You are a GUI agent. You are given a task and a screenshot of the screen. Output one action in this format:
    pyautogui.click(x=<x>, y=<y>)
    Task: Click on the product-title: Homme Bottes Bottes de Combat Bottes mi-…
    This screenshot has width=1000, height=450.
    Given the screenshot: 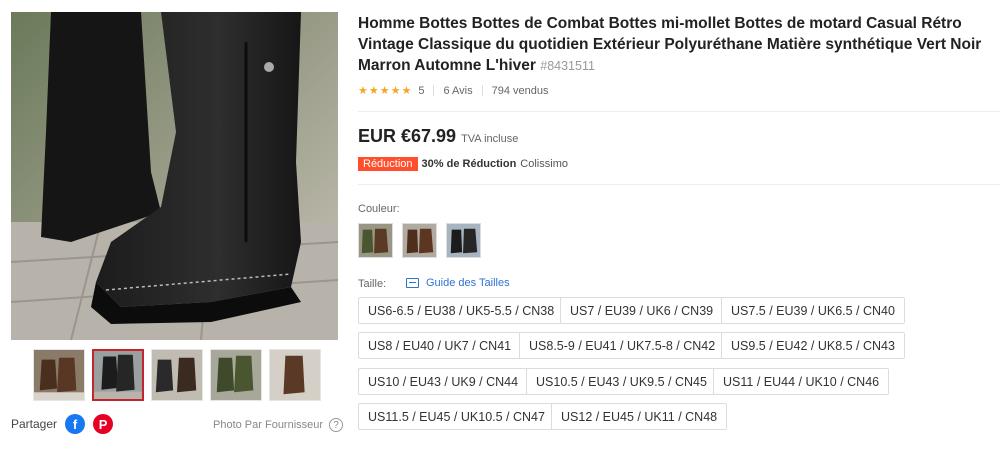 What is the action you would take?
    pyautogui.click(x=673, y=45)
    